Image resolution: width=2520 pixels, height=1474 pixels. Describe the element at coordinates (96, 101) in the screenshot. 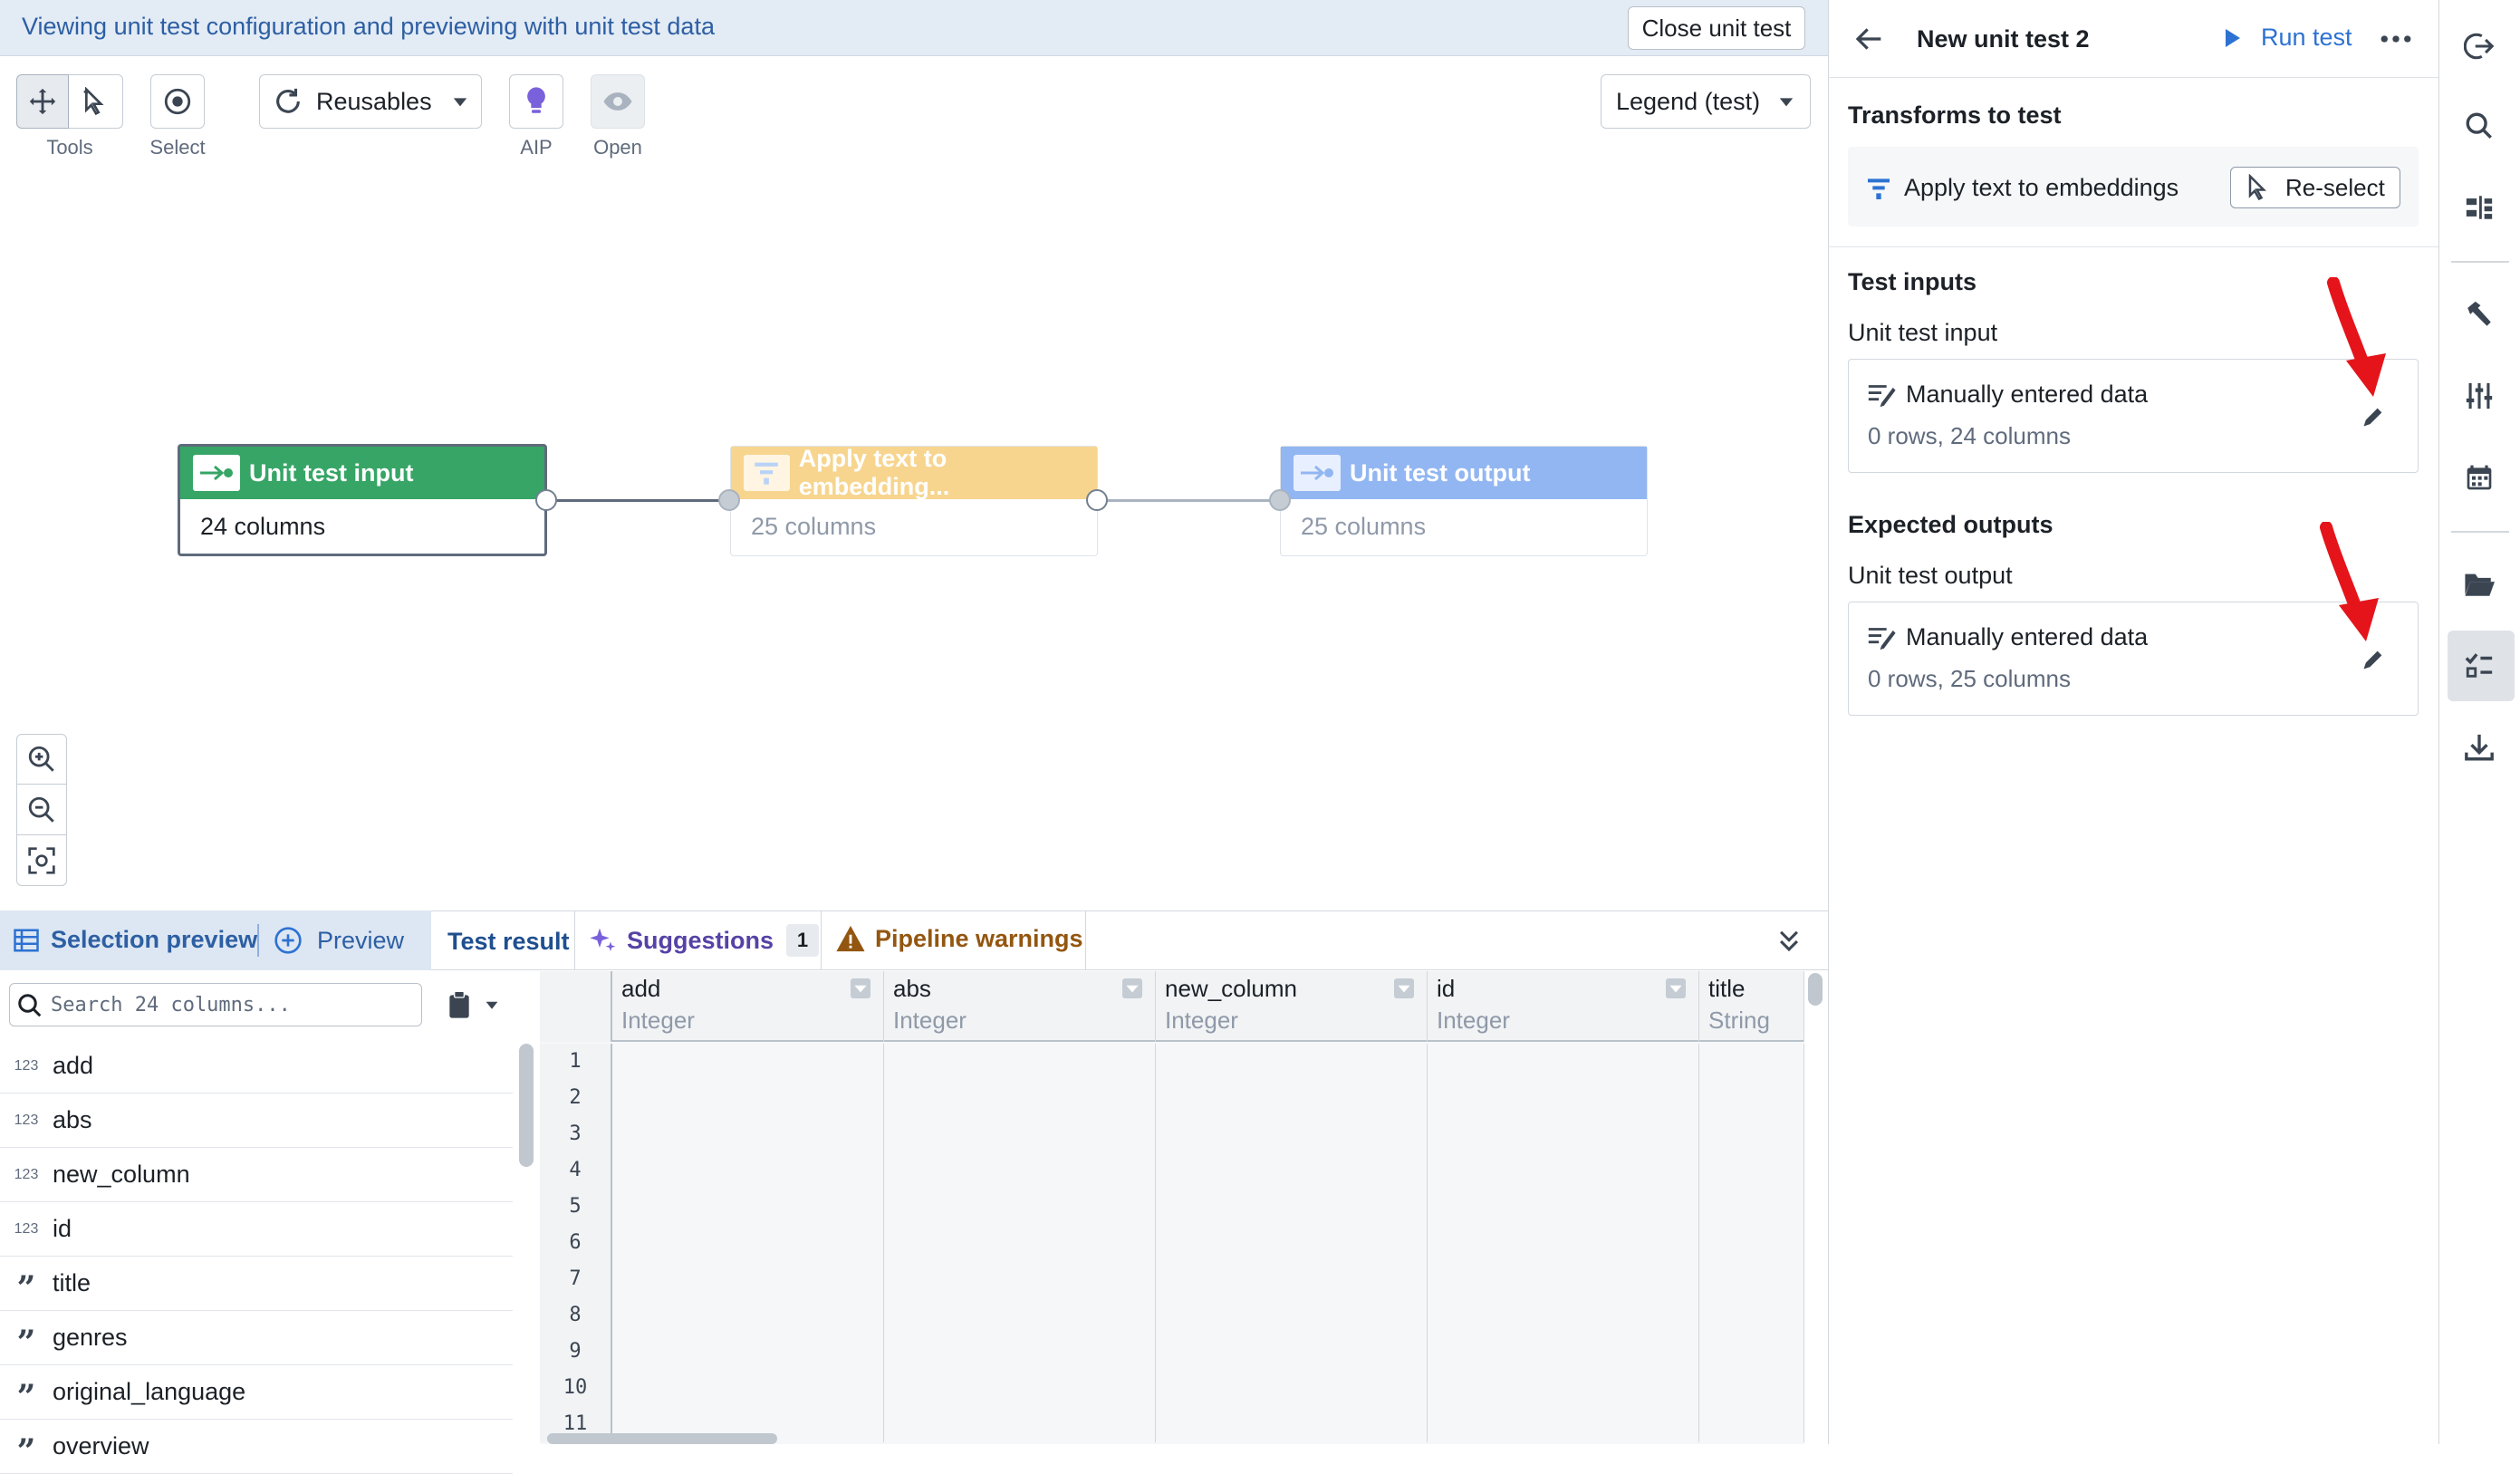

I see `pointer-tool-button` at that location.